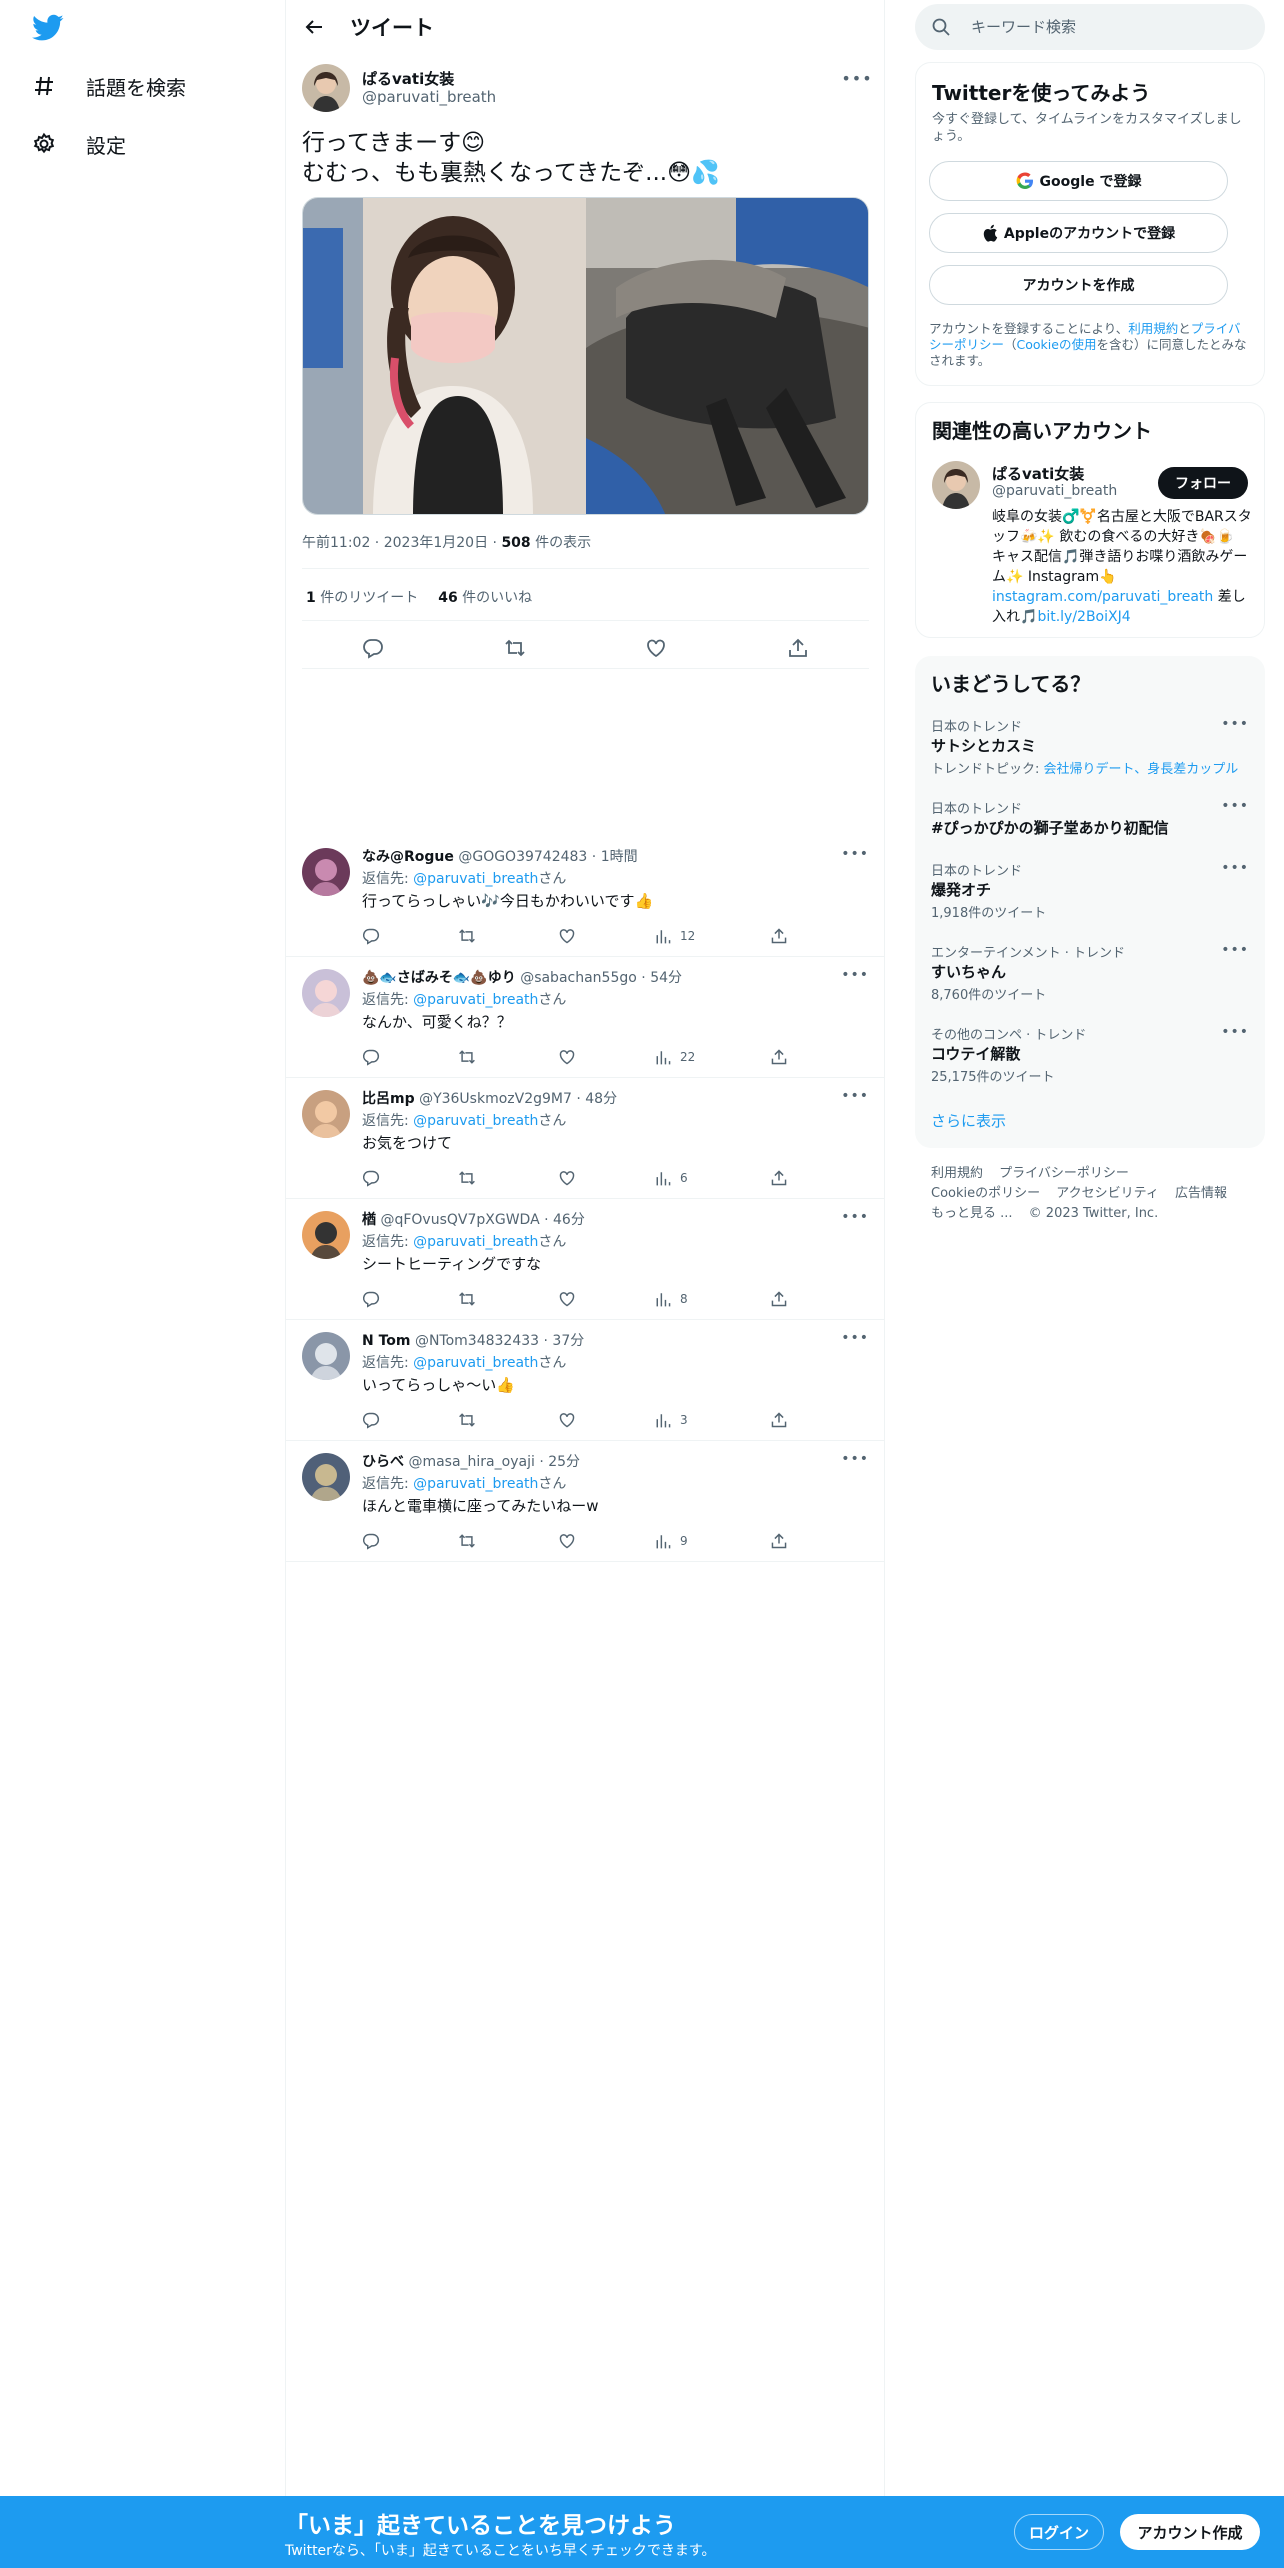  I want to click on views-stat: 6, so click(671, 1178).